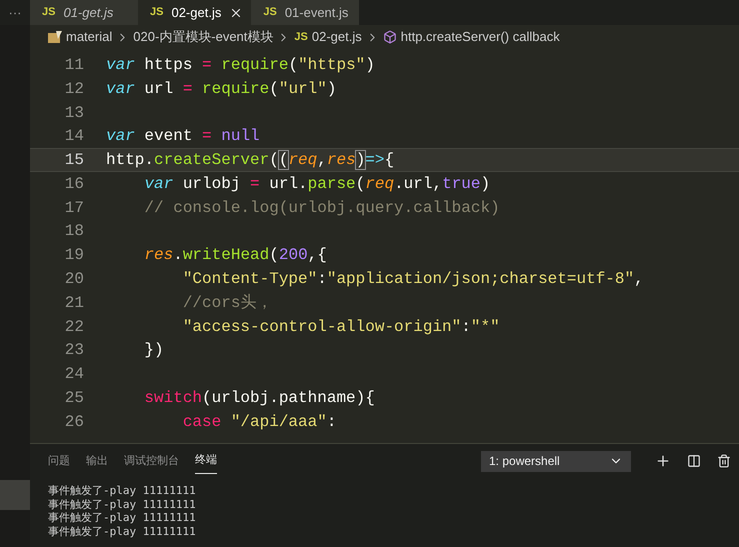  I want to click on code-line: res.writeHead(200,{, so click(235, 255).